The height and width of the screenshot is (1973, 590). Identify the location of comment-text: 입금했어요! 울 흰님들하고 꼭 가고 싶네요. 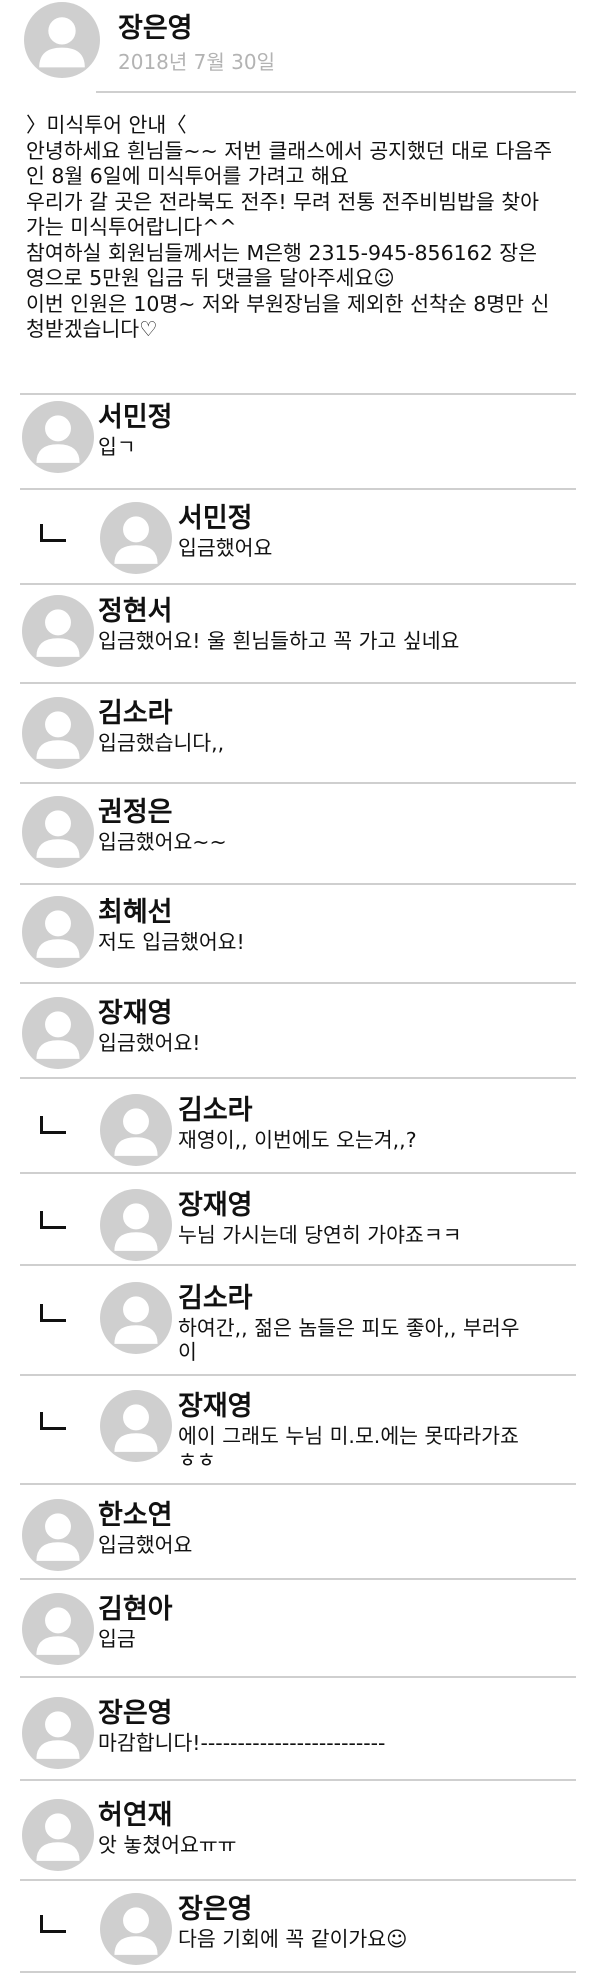
(279, 641).